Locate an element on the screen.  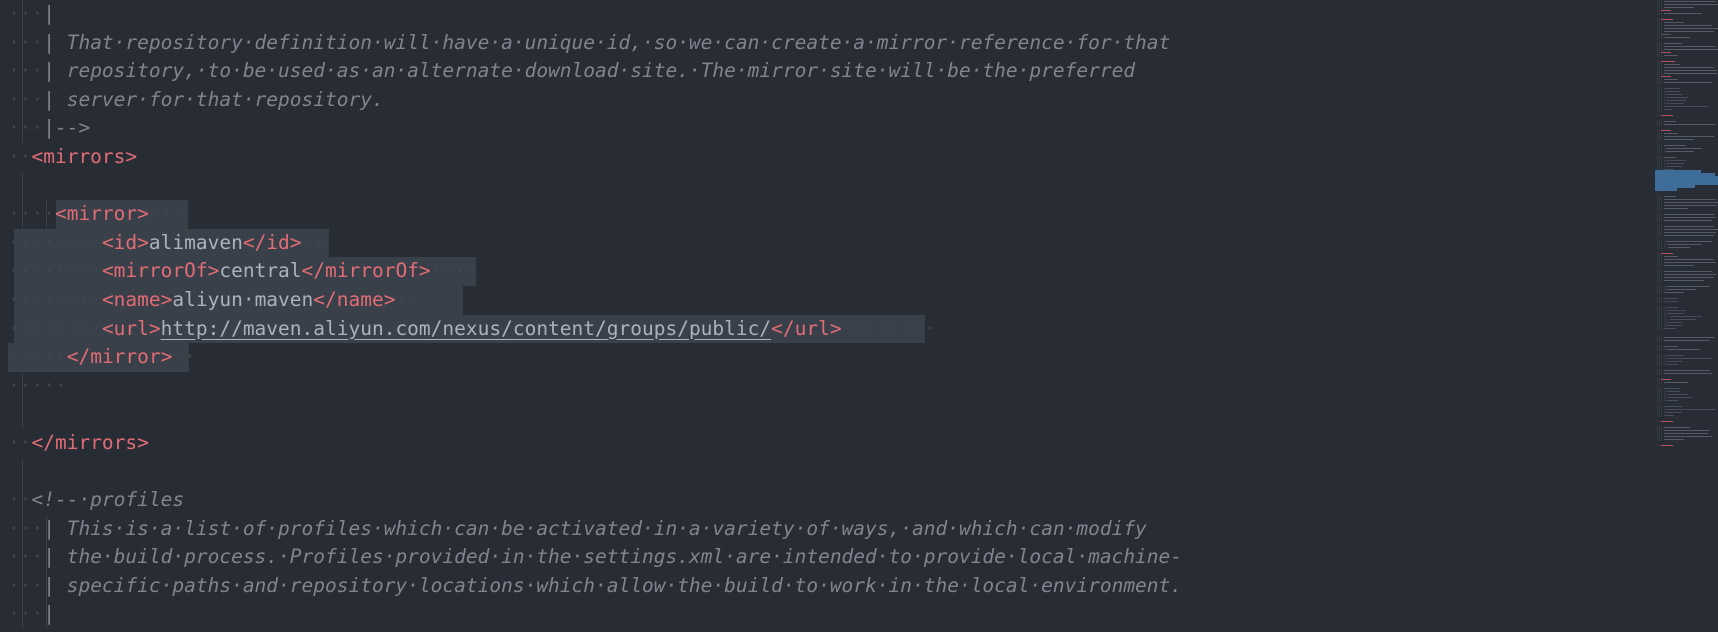
token-comment: |--> is located at coordinates (67, 128).